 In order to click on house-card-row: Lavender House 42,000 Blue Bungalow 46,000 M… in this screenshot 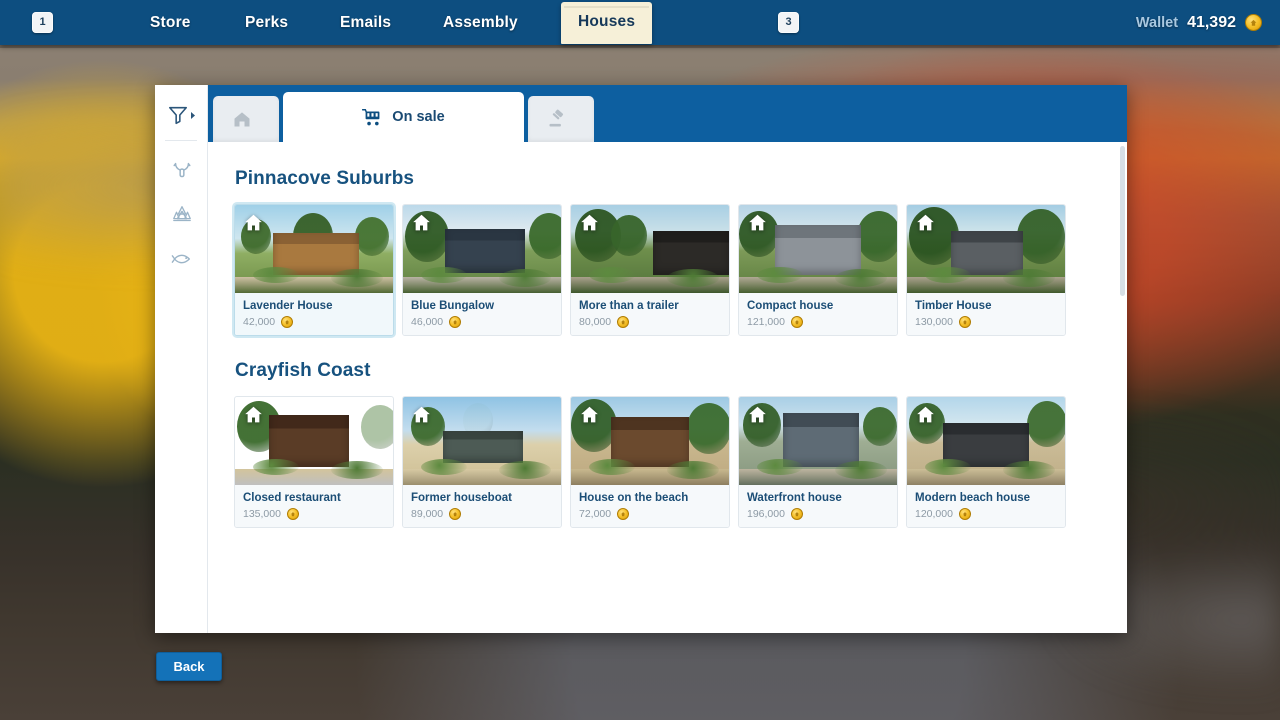, I will do `click(665, 270)`.